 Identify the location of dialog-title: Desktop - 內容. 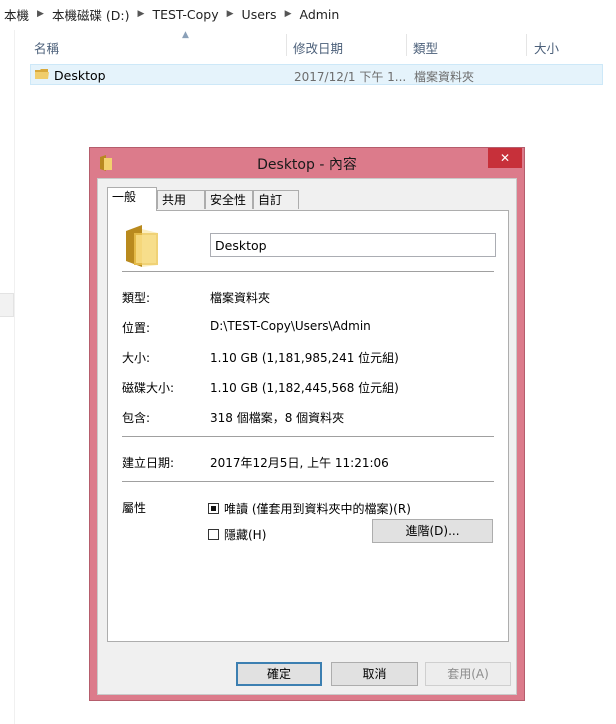
(307, 165).